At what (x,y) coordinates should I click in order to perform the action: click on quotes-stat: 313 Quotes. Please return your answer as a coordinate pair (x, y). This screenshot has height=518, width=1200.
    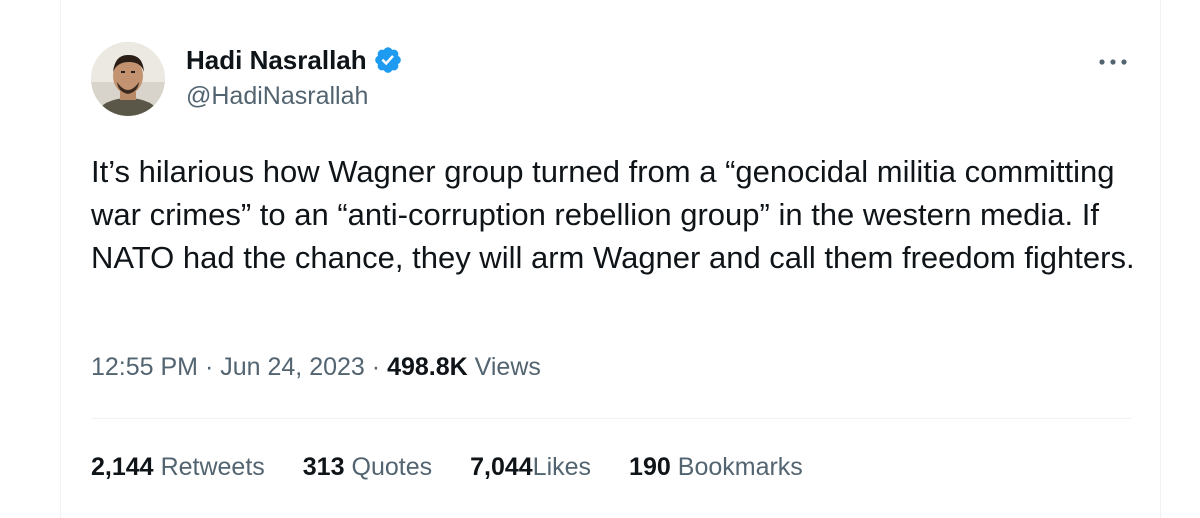
    Looking at the image, I should click on (367, 467).